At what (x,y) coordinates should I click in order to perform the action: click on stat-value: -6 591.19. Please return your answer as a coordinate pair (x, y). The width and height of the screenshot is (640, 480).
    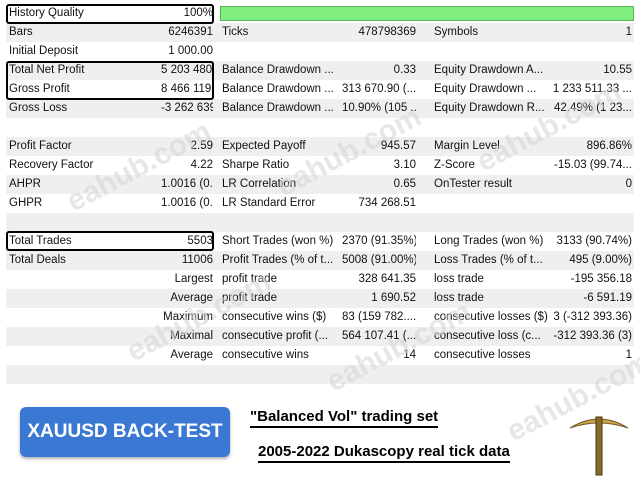
    Looking at the image, I should click on (607, 298).